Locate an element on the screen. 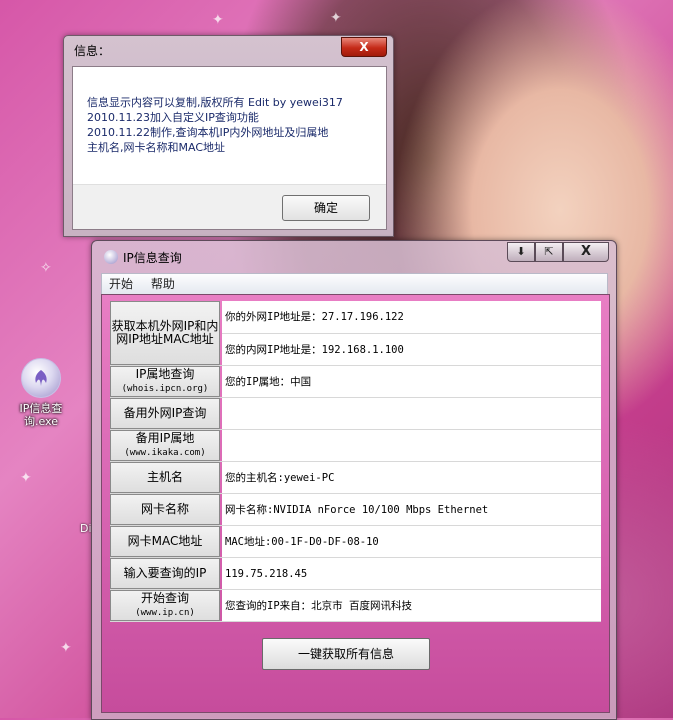 This screenshot has height=720, width=673. row-start-query: 开始查询 (www.ip.cn) 您查询的IP来自：北京市 百度网讯科技 is located at coordinates (355, 606).